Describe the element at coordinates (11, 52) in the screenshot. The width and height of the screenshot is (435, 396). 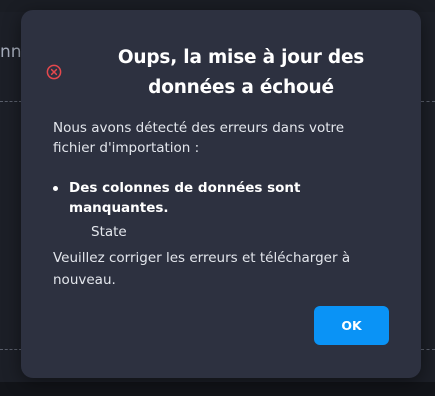
I see `background-partial-label: nn` at that location.